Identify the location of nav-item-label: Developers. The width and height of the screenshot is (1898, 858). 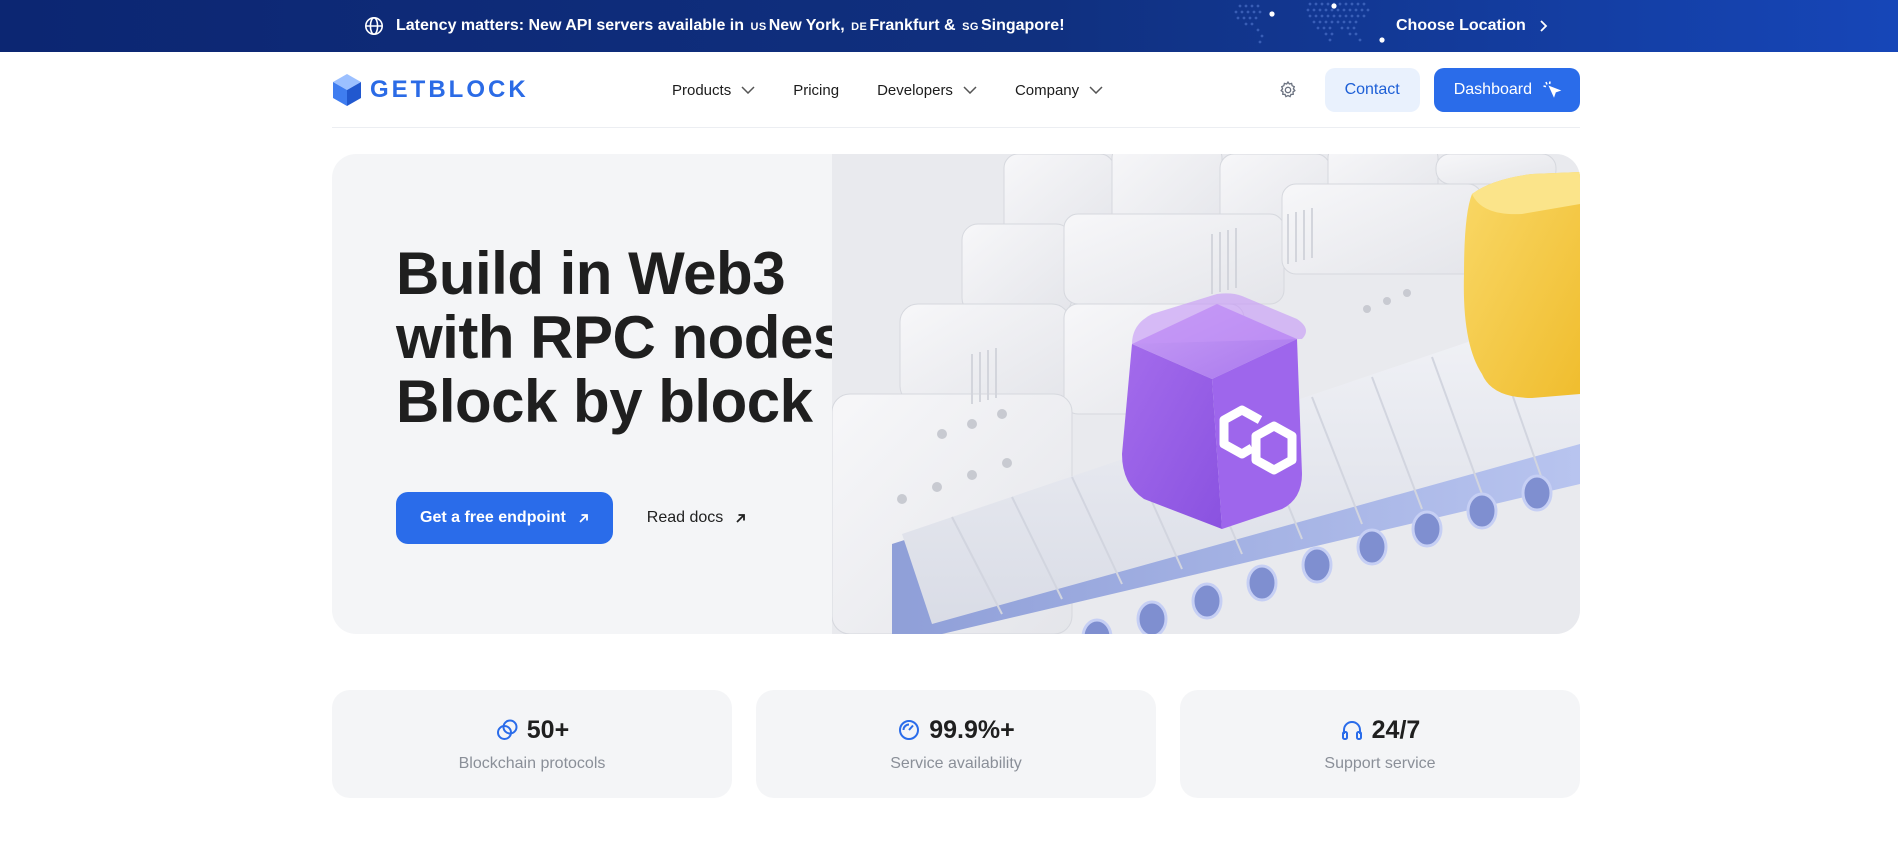
(915, 90).